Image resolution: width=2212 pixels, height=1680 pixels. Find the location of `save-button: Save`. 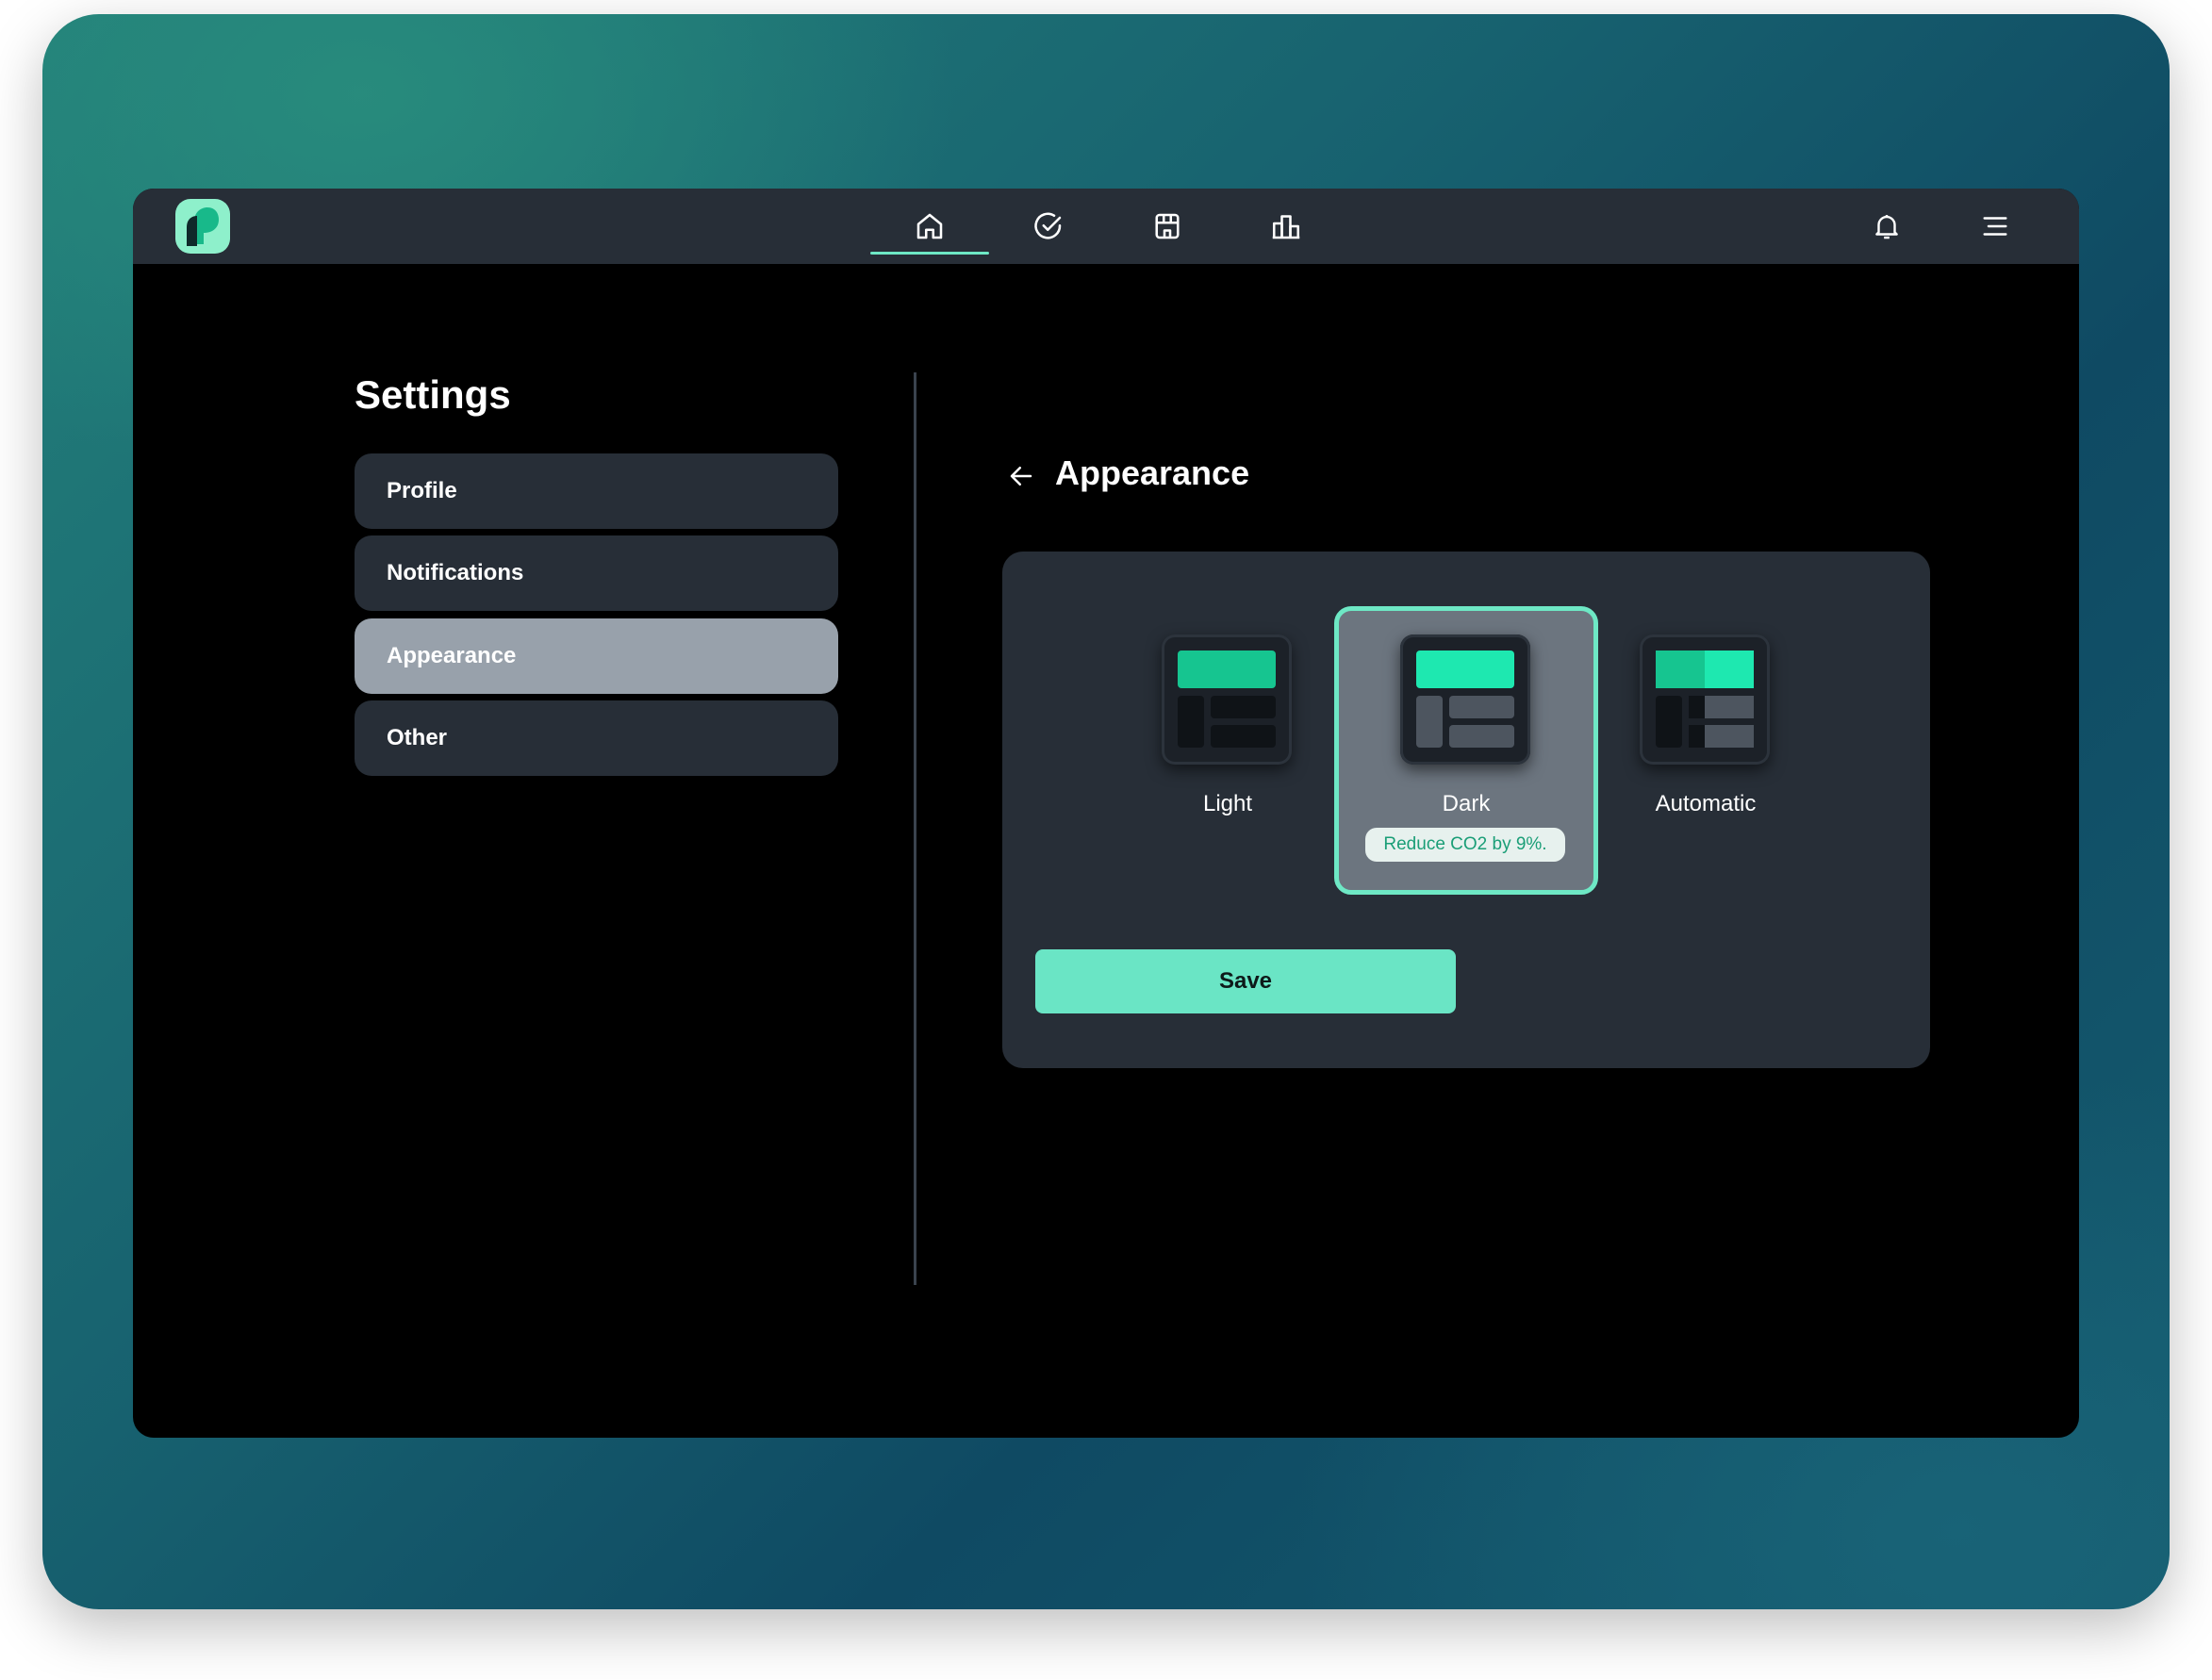

save-button: Save is located at coordinates (1245, 981).